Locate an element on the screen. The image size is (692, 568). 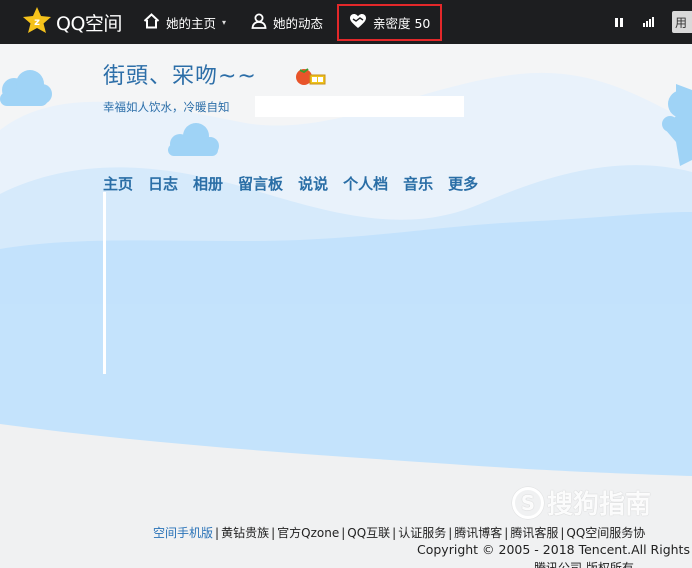
tab-music: 音乐 is located at coordinates (418, 183).